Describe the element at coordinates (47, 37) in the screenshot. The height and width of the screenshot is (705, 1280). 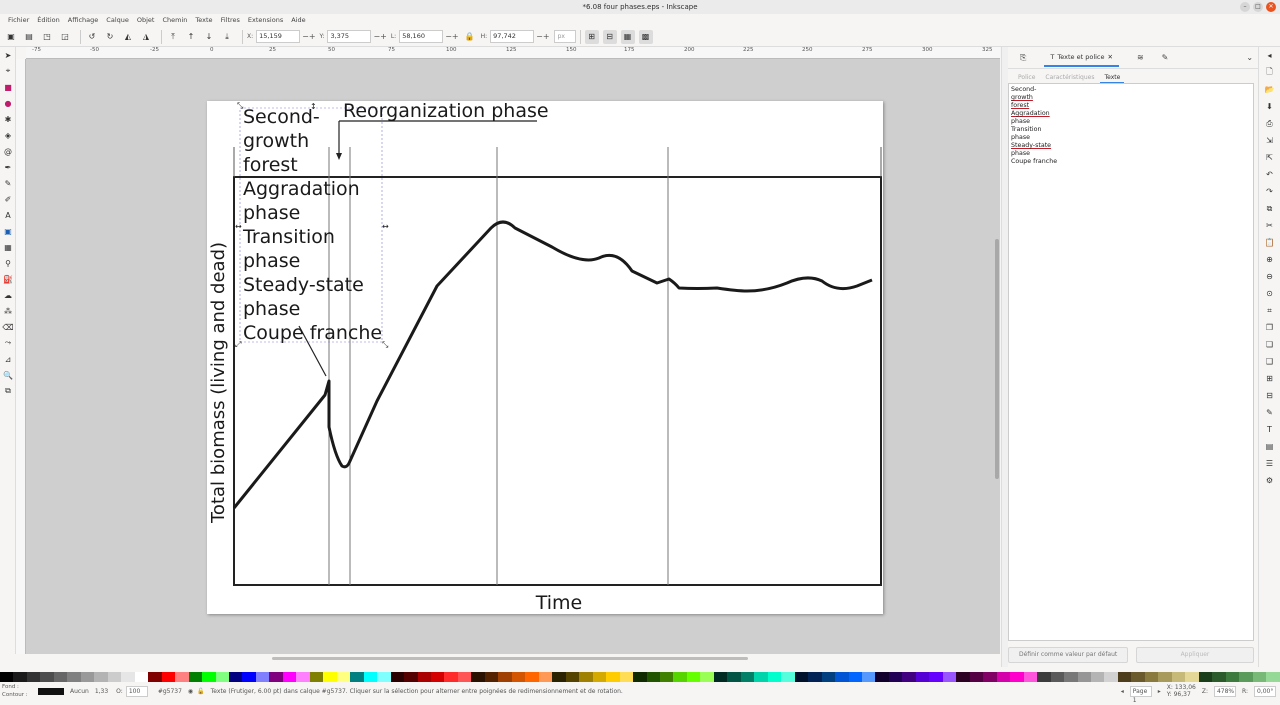
I see `deselect-icon: ◳` at that location.